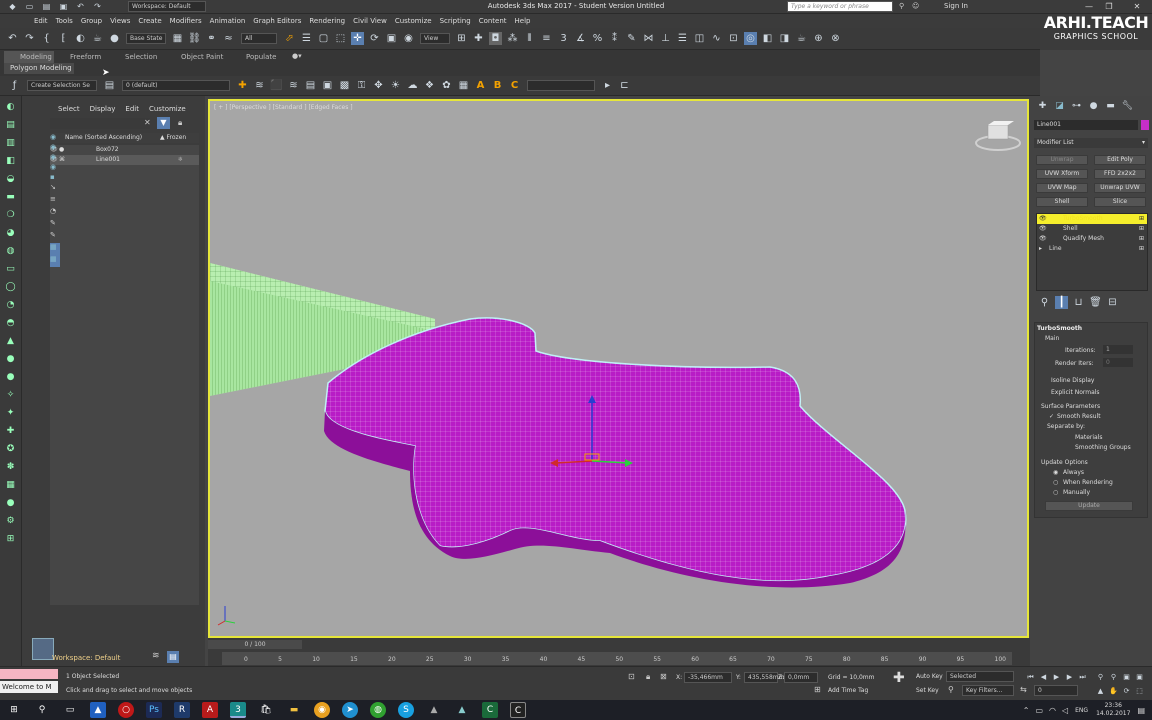  What do you see at coordinates (147, 122) in the screenshot?
I see `clear-search-icon: ✕` at bounding box center [147, 122].